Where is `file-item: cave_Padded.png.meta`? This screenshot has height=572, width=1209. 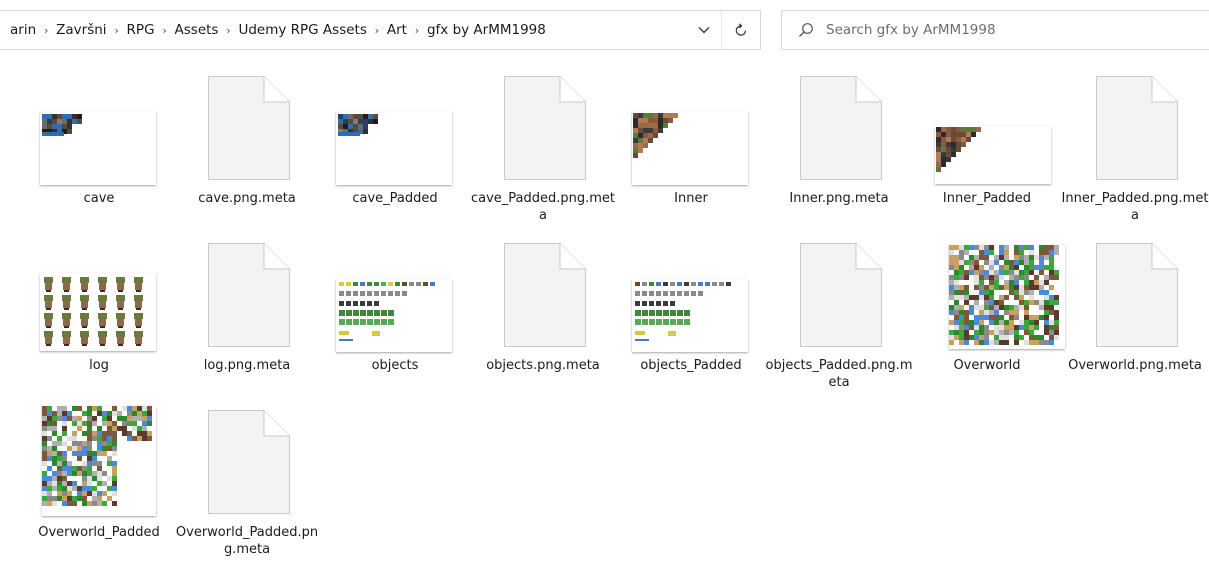 file-item: cave_Padded.png.meta is located at coordinates (543, 148).